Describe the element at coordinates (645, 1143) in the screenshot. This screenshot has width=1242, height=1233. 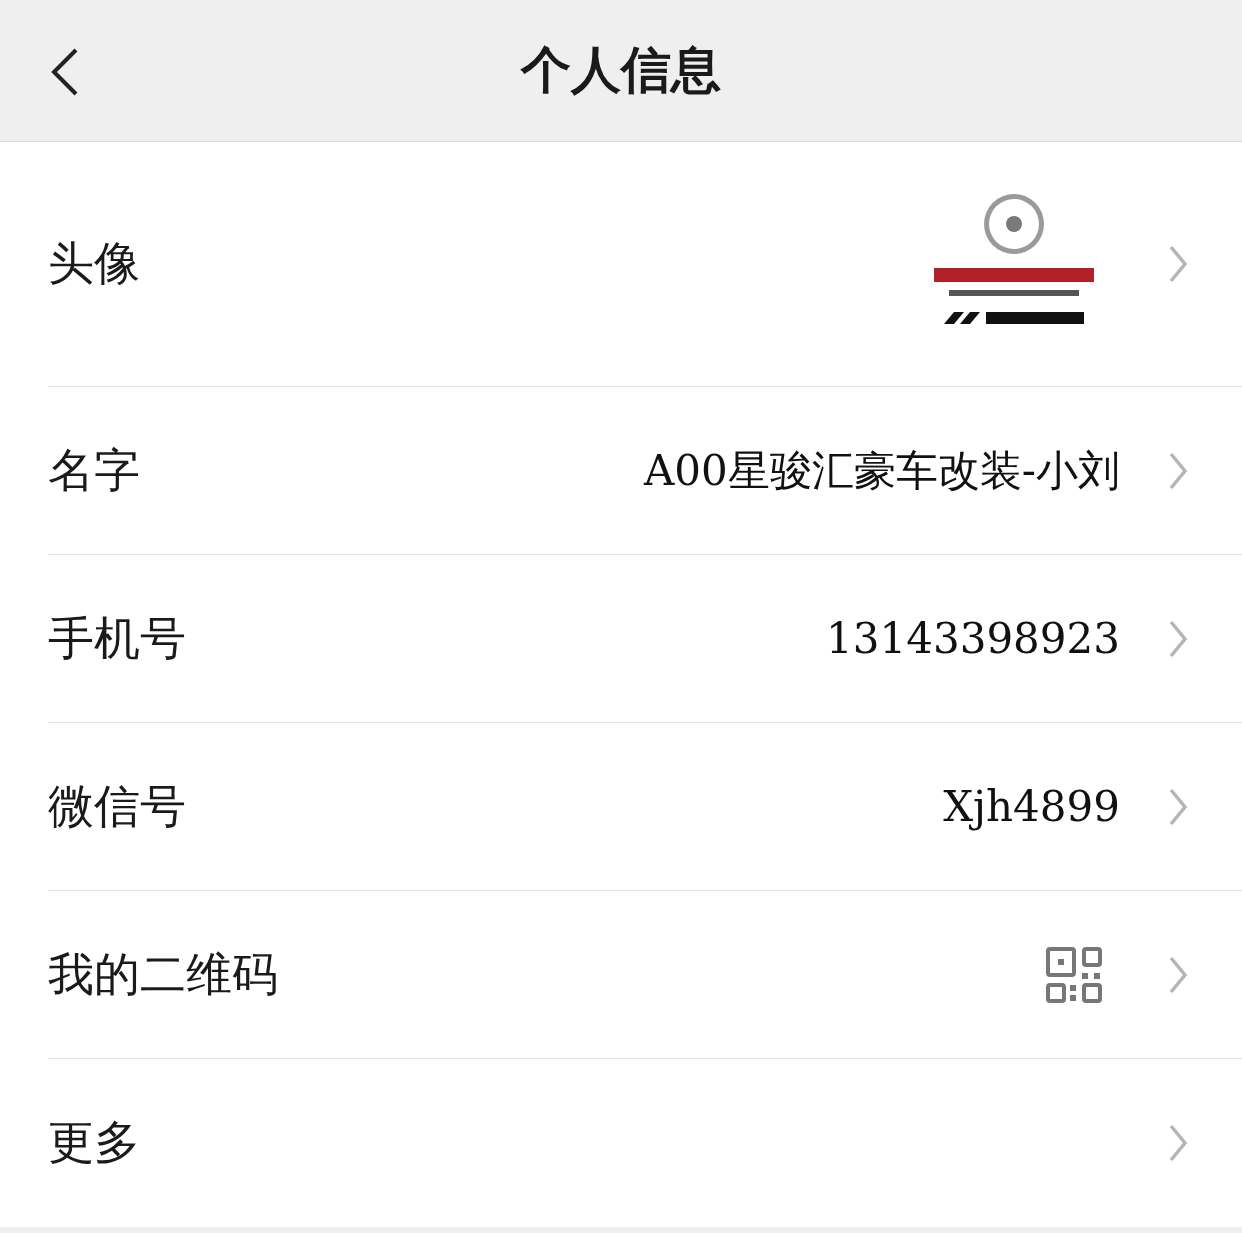
I see `settings-row: 更多` at that location.